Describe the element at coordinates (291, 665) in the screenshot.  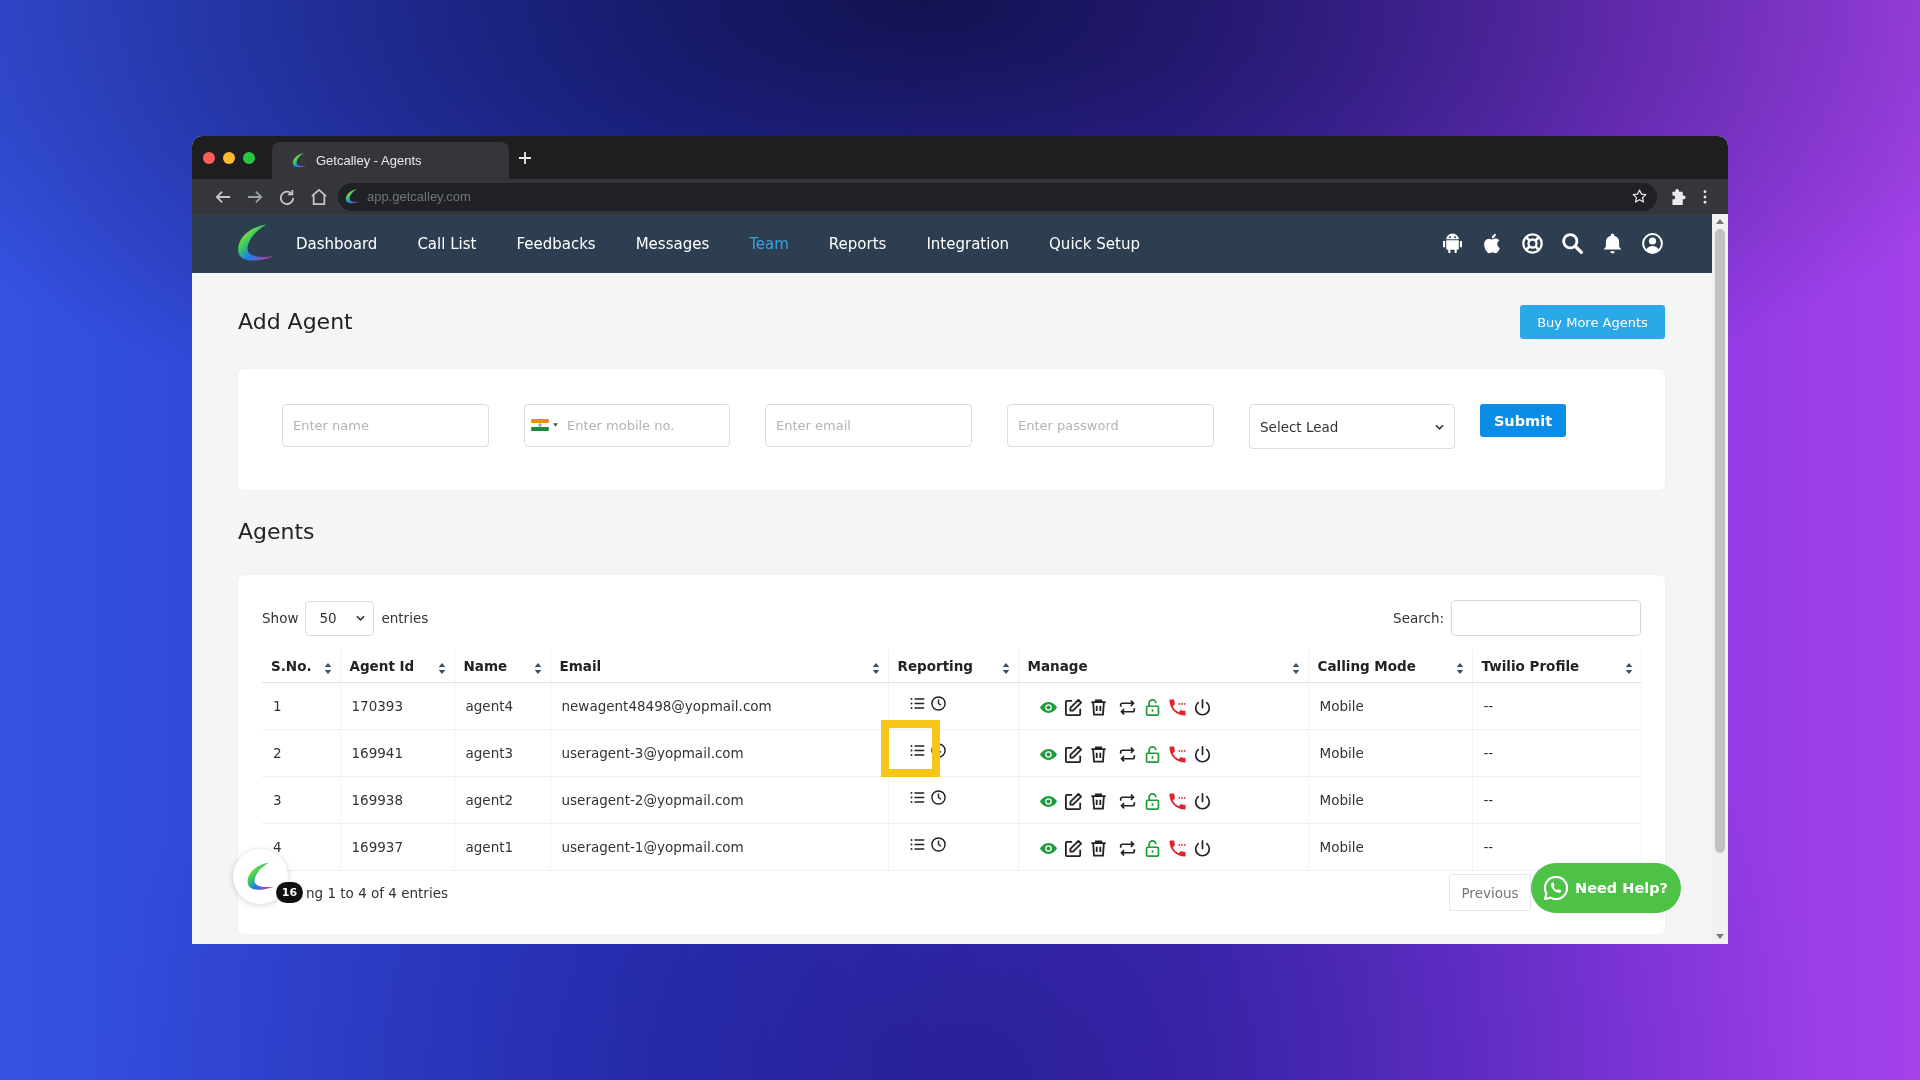
I see `column-header: S.No.` at that location.